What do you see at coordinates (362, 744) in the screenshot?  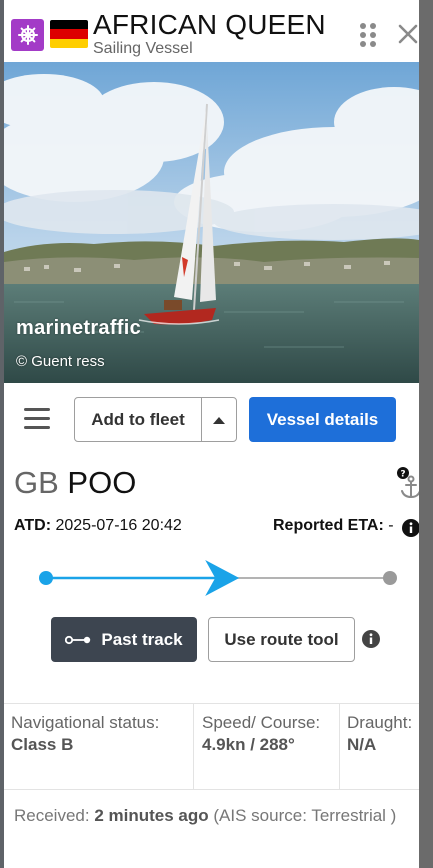 I see `draught-value: N/A` at bounding box center [362, 744].